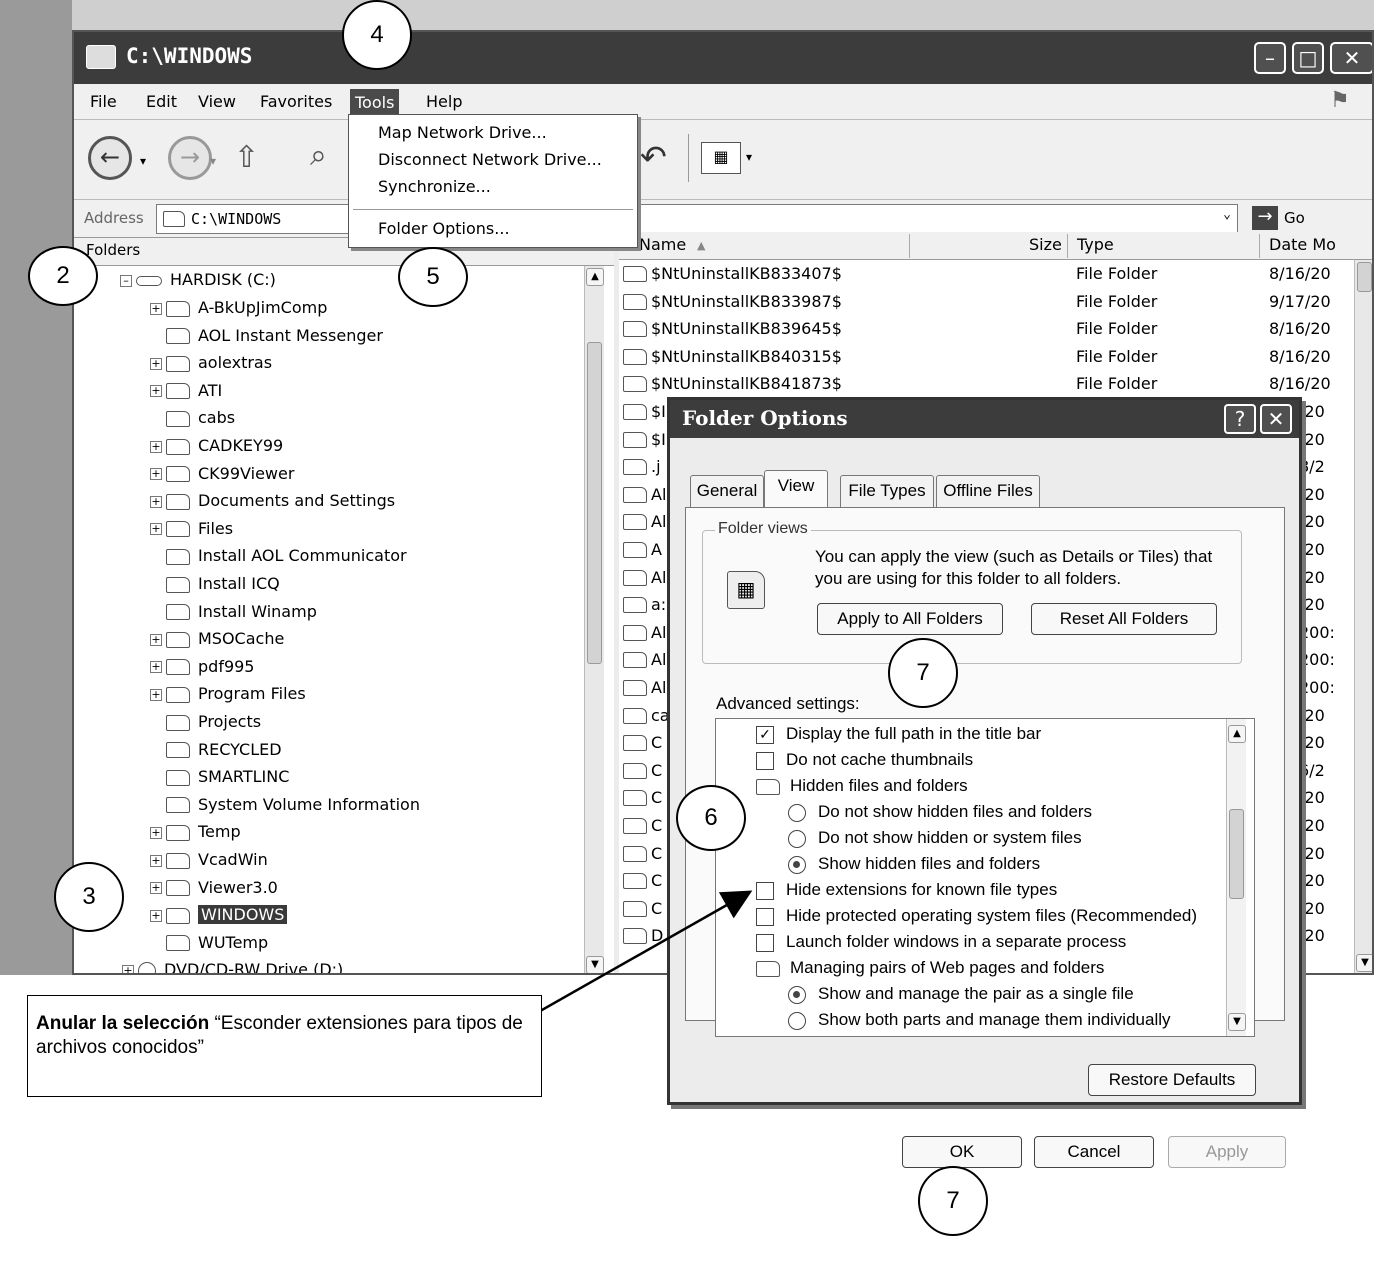 The image size is (1374, 1262). What do you see at coordinates (123, 1023) in the screenshot?
I see `note-bold-text: Anular la selección` at bounding box center [123, 1023].